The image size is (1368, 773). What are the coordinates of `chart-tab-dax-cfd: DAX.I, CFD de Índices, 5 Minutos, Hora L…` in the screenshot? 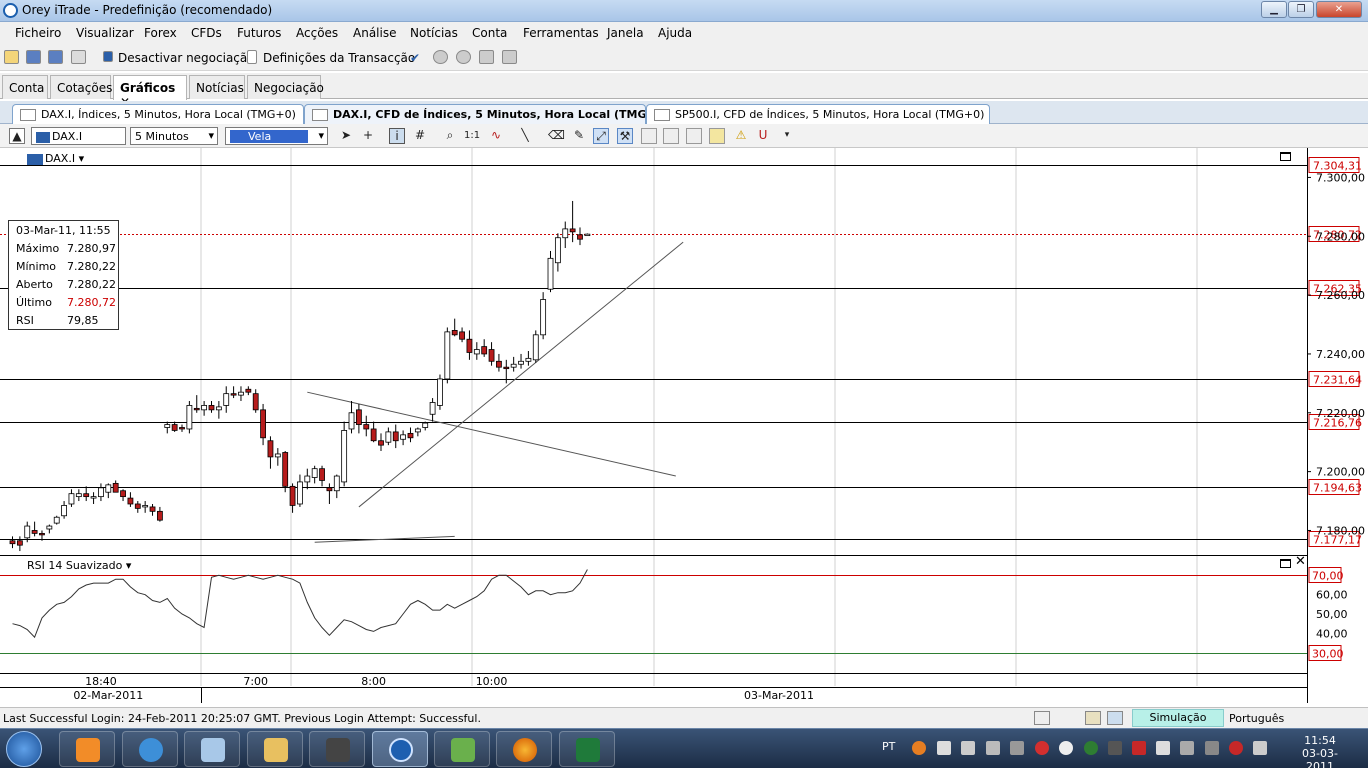 It's located at (475, 114).